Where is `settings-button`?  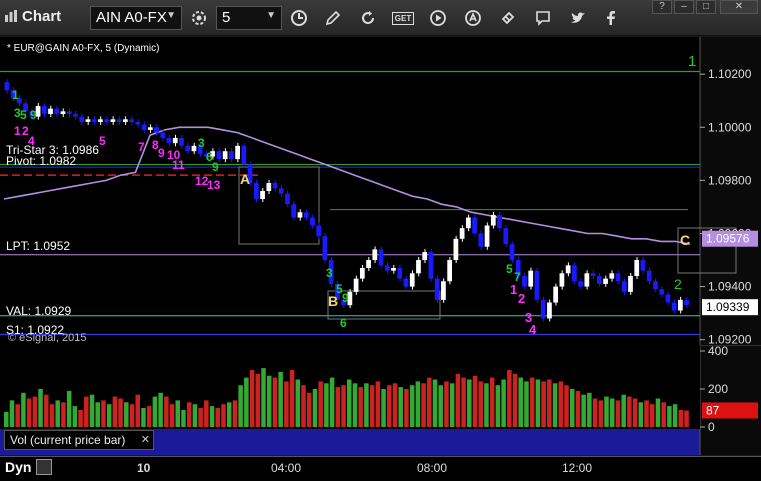 settings-button is located at coordinates (199, 18).